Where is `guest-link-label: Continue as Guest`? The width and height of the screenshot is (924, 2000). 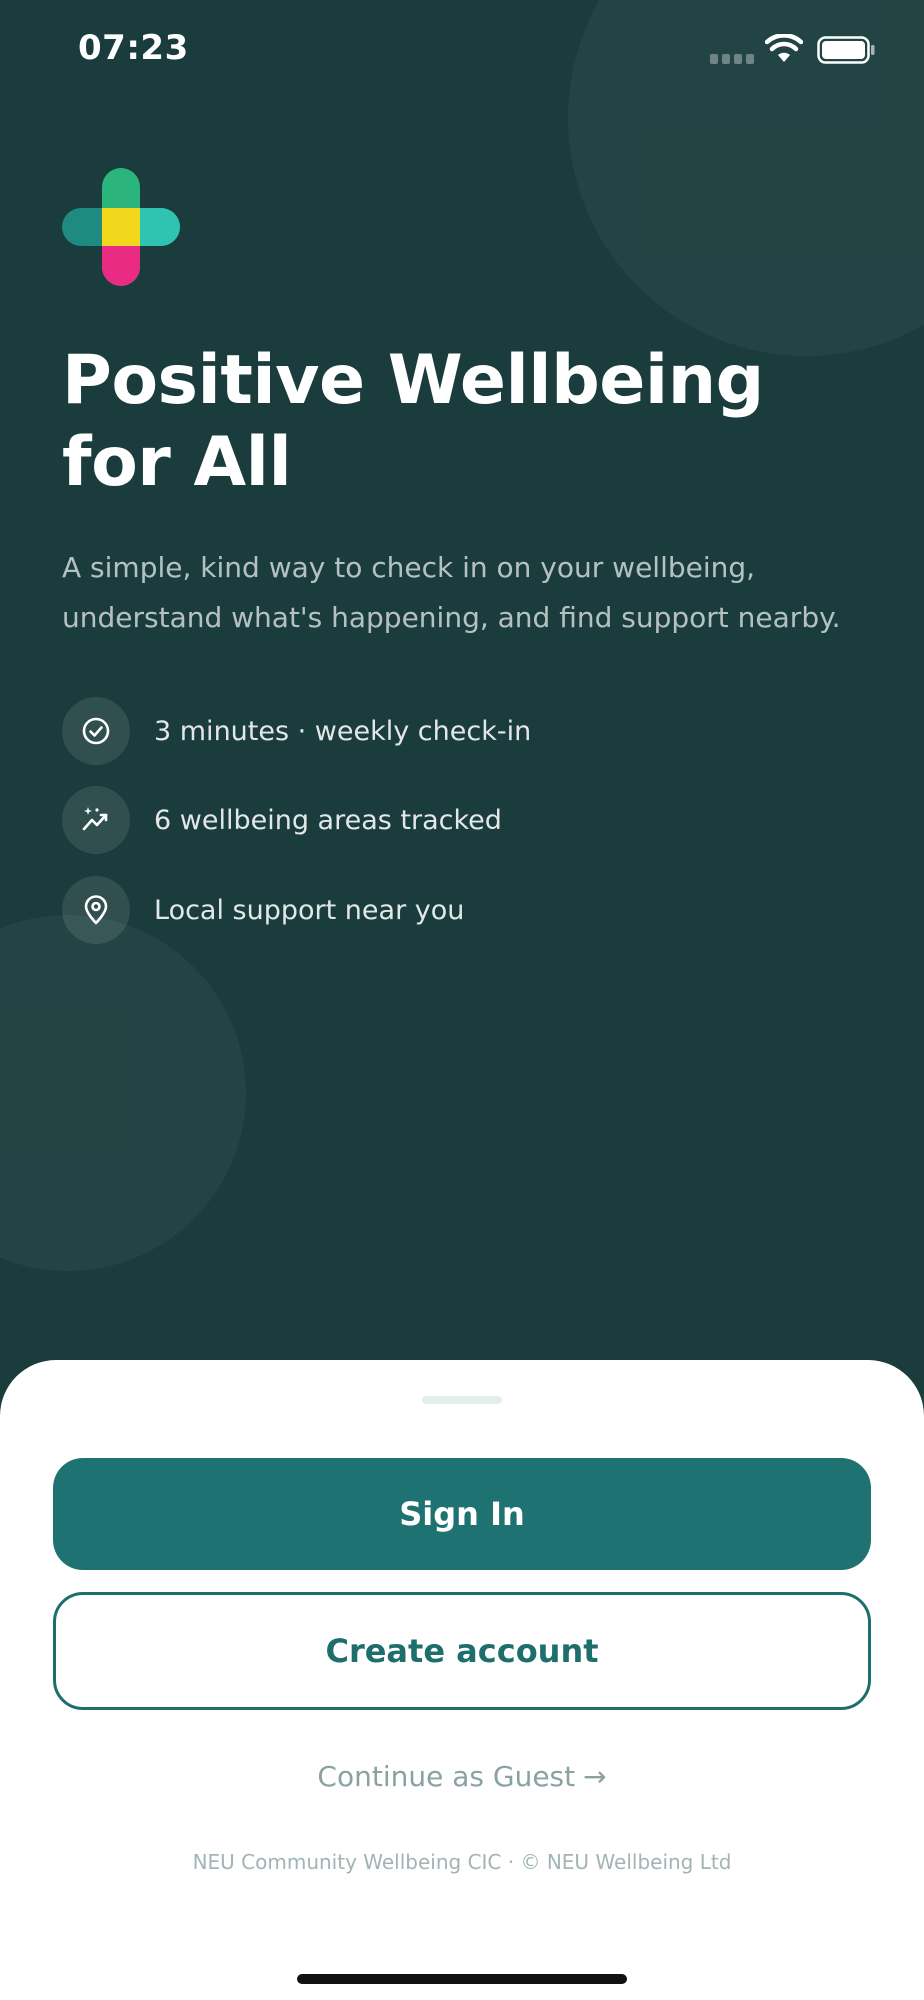
guest-link-label: Continue as Guest is located at coordinates (446, 1776).